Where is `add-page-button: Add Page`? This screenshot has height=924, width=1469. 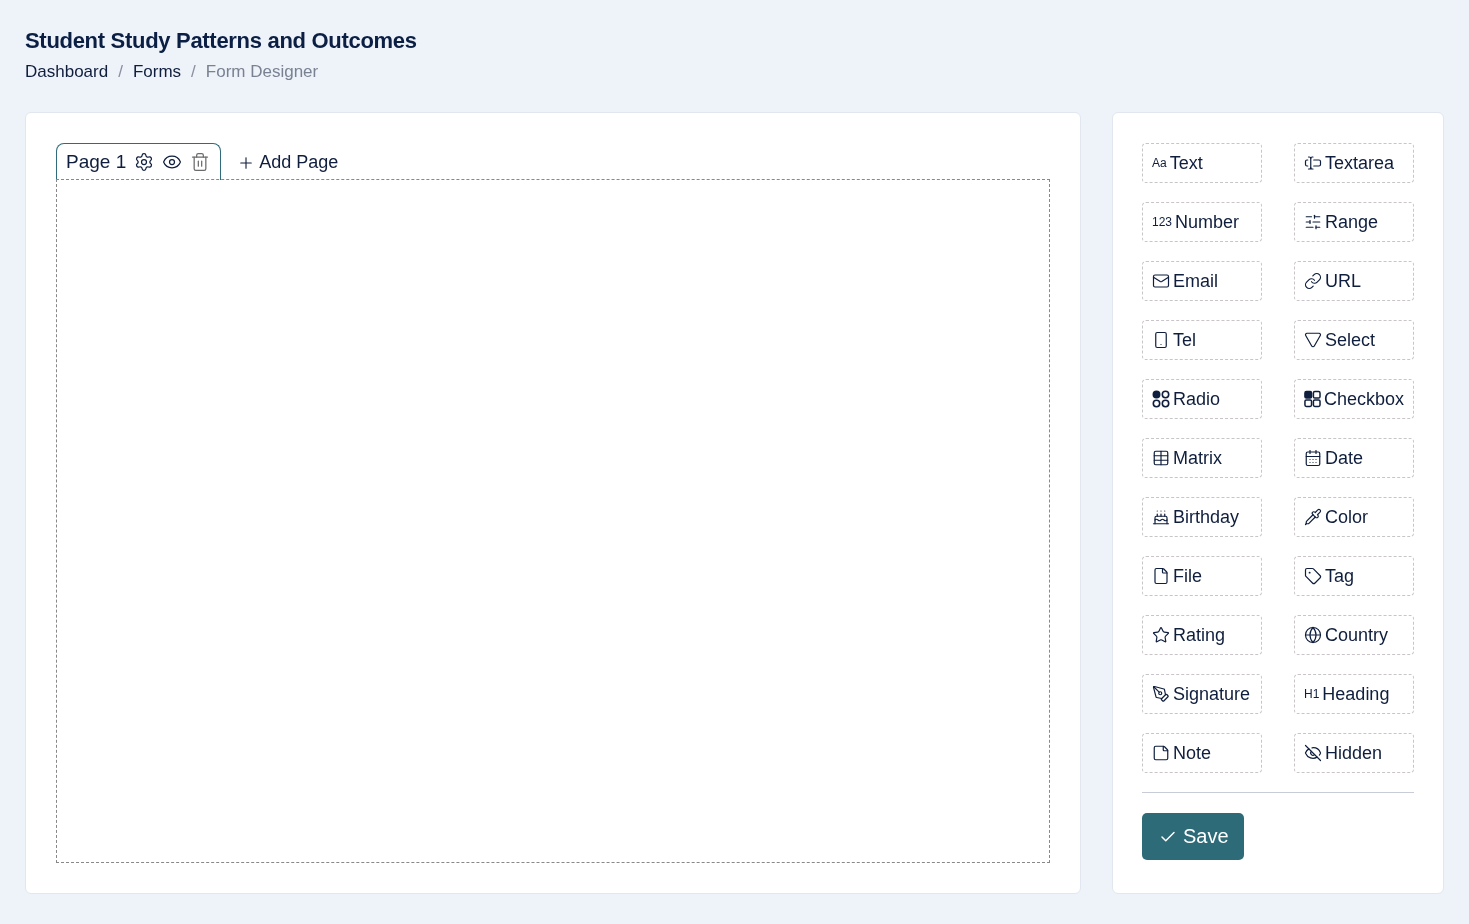
add-page-button: Add Page is located at coordinates (288, 162).